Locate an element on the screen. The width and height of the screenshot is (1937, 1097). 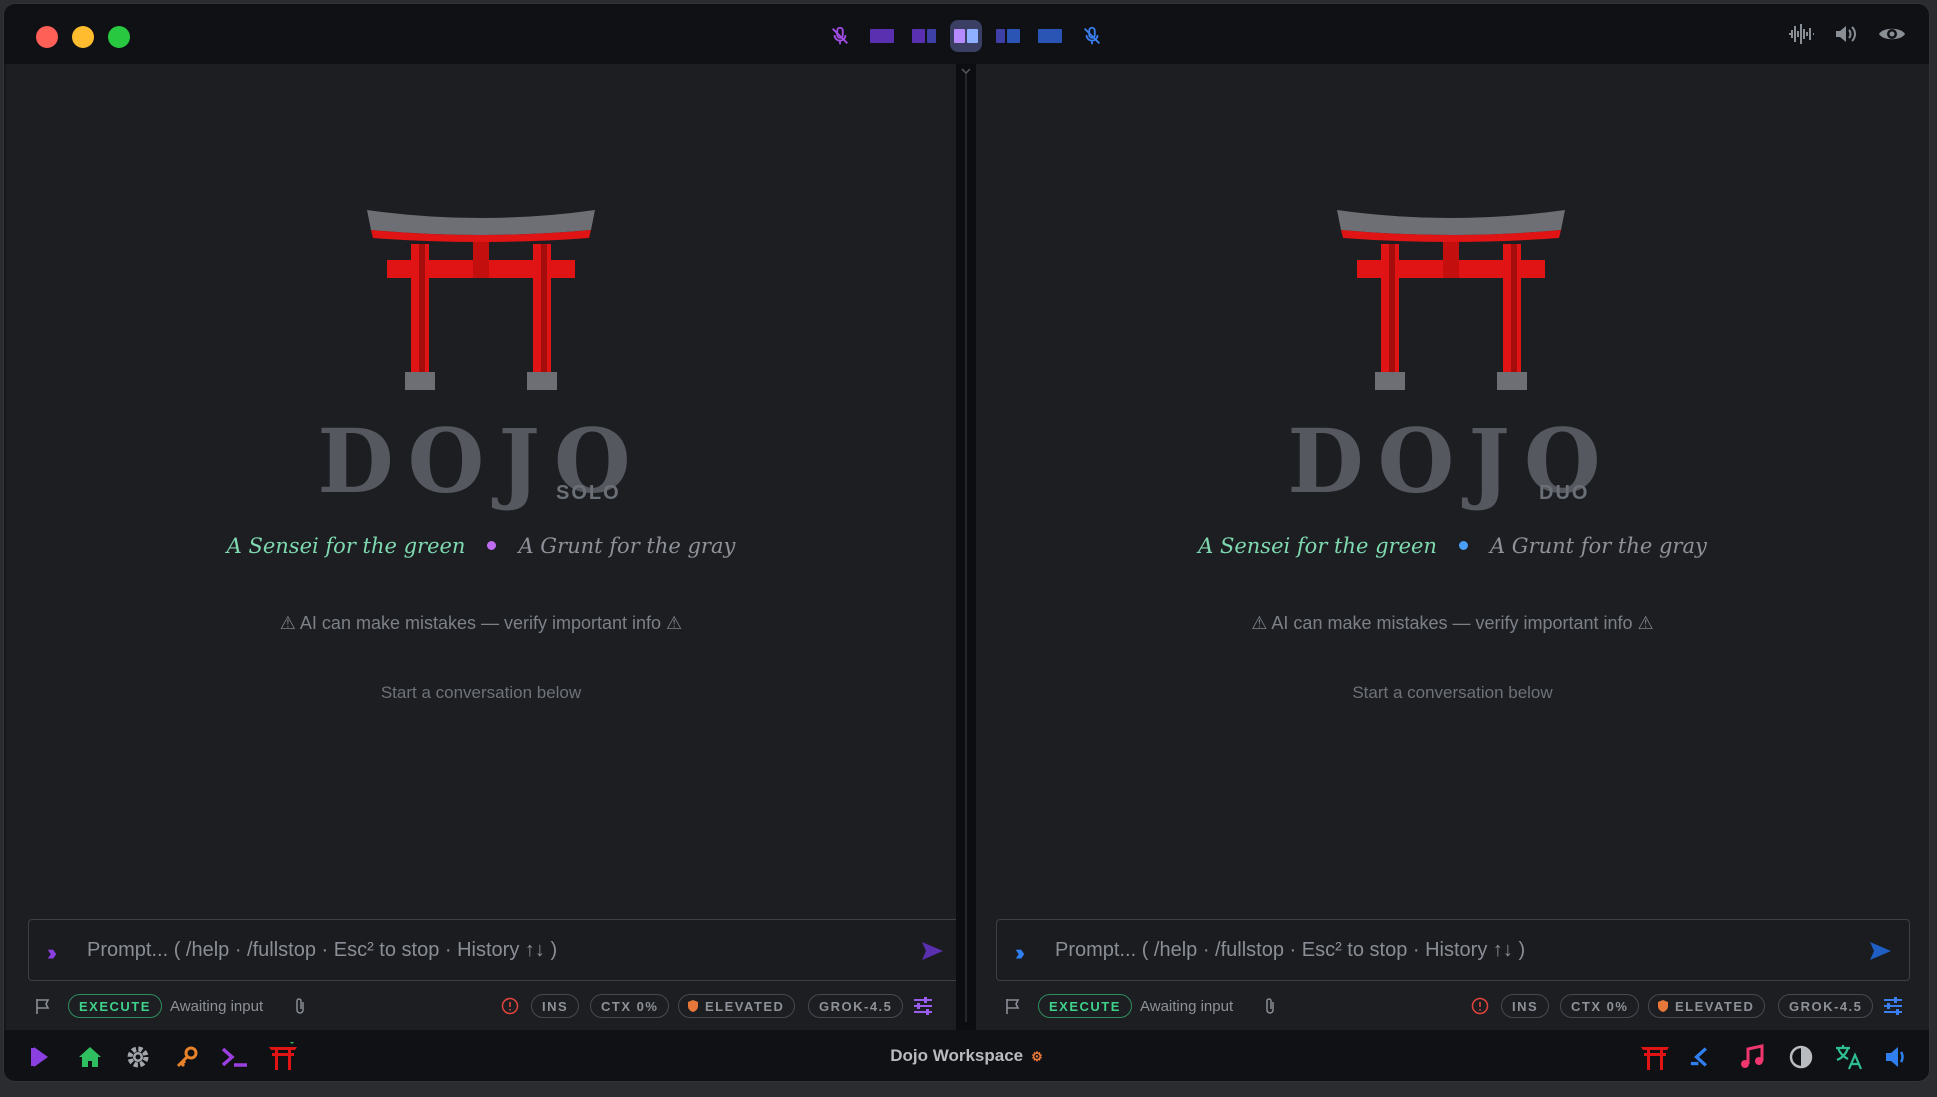
layout-split-left-button is located at coordinates (924, 36).